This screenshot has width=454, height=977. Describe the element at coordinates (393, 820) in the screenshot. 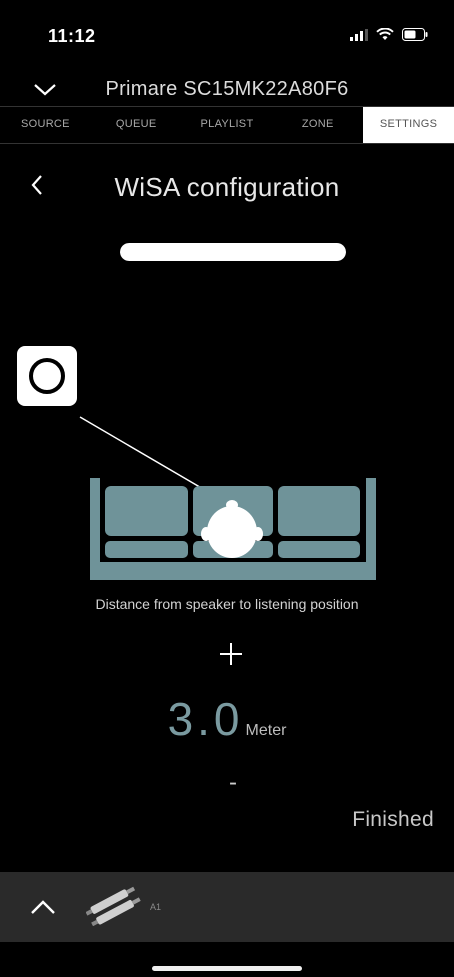

I see `finished-button: Finished` at that location.